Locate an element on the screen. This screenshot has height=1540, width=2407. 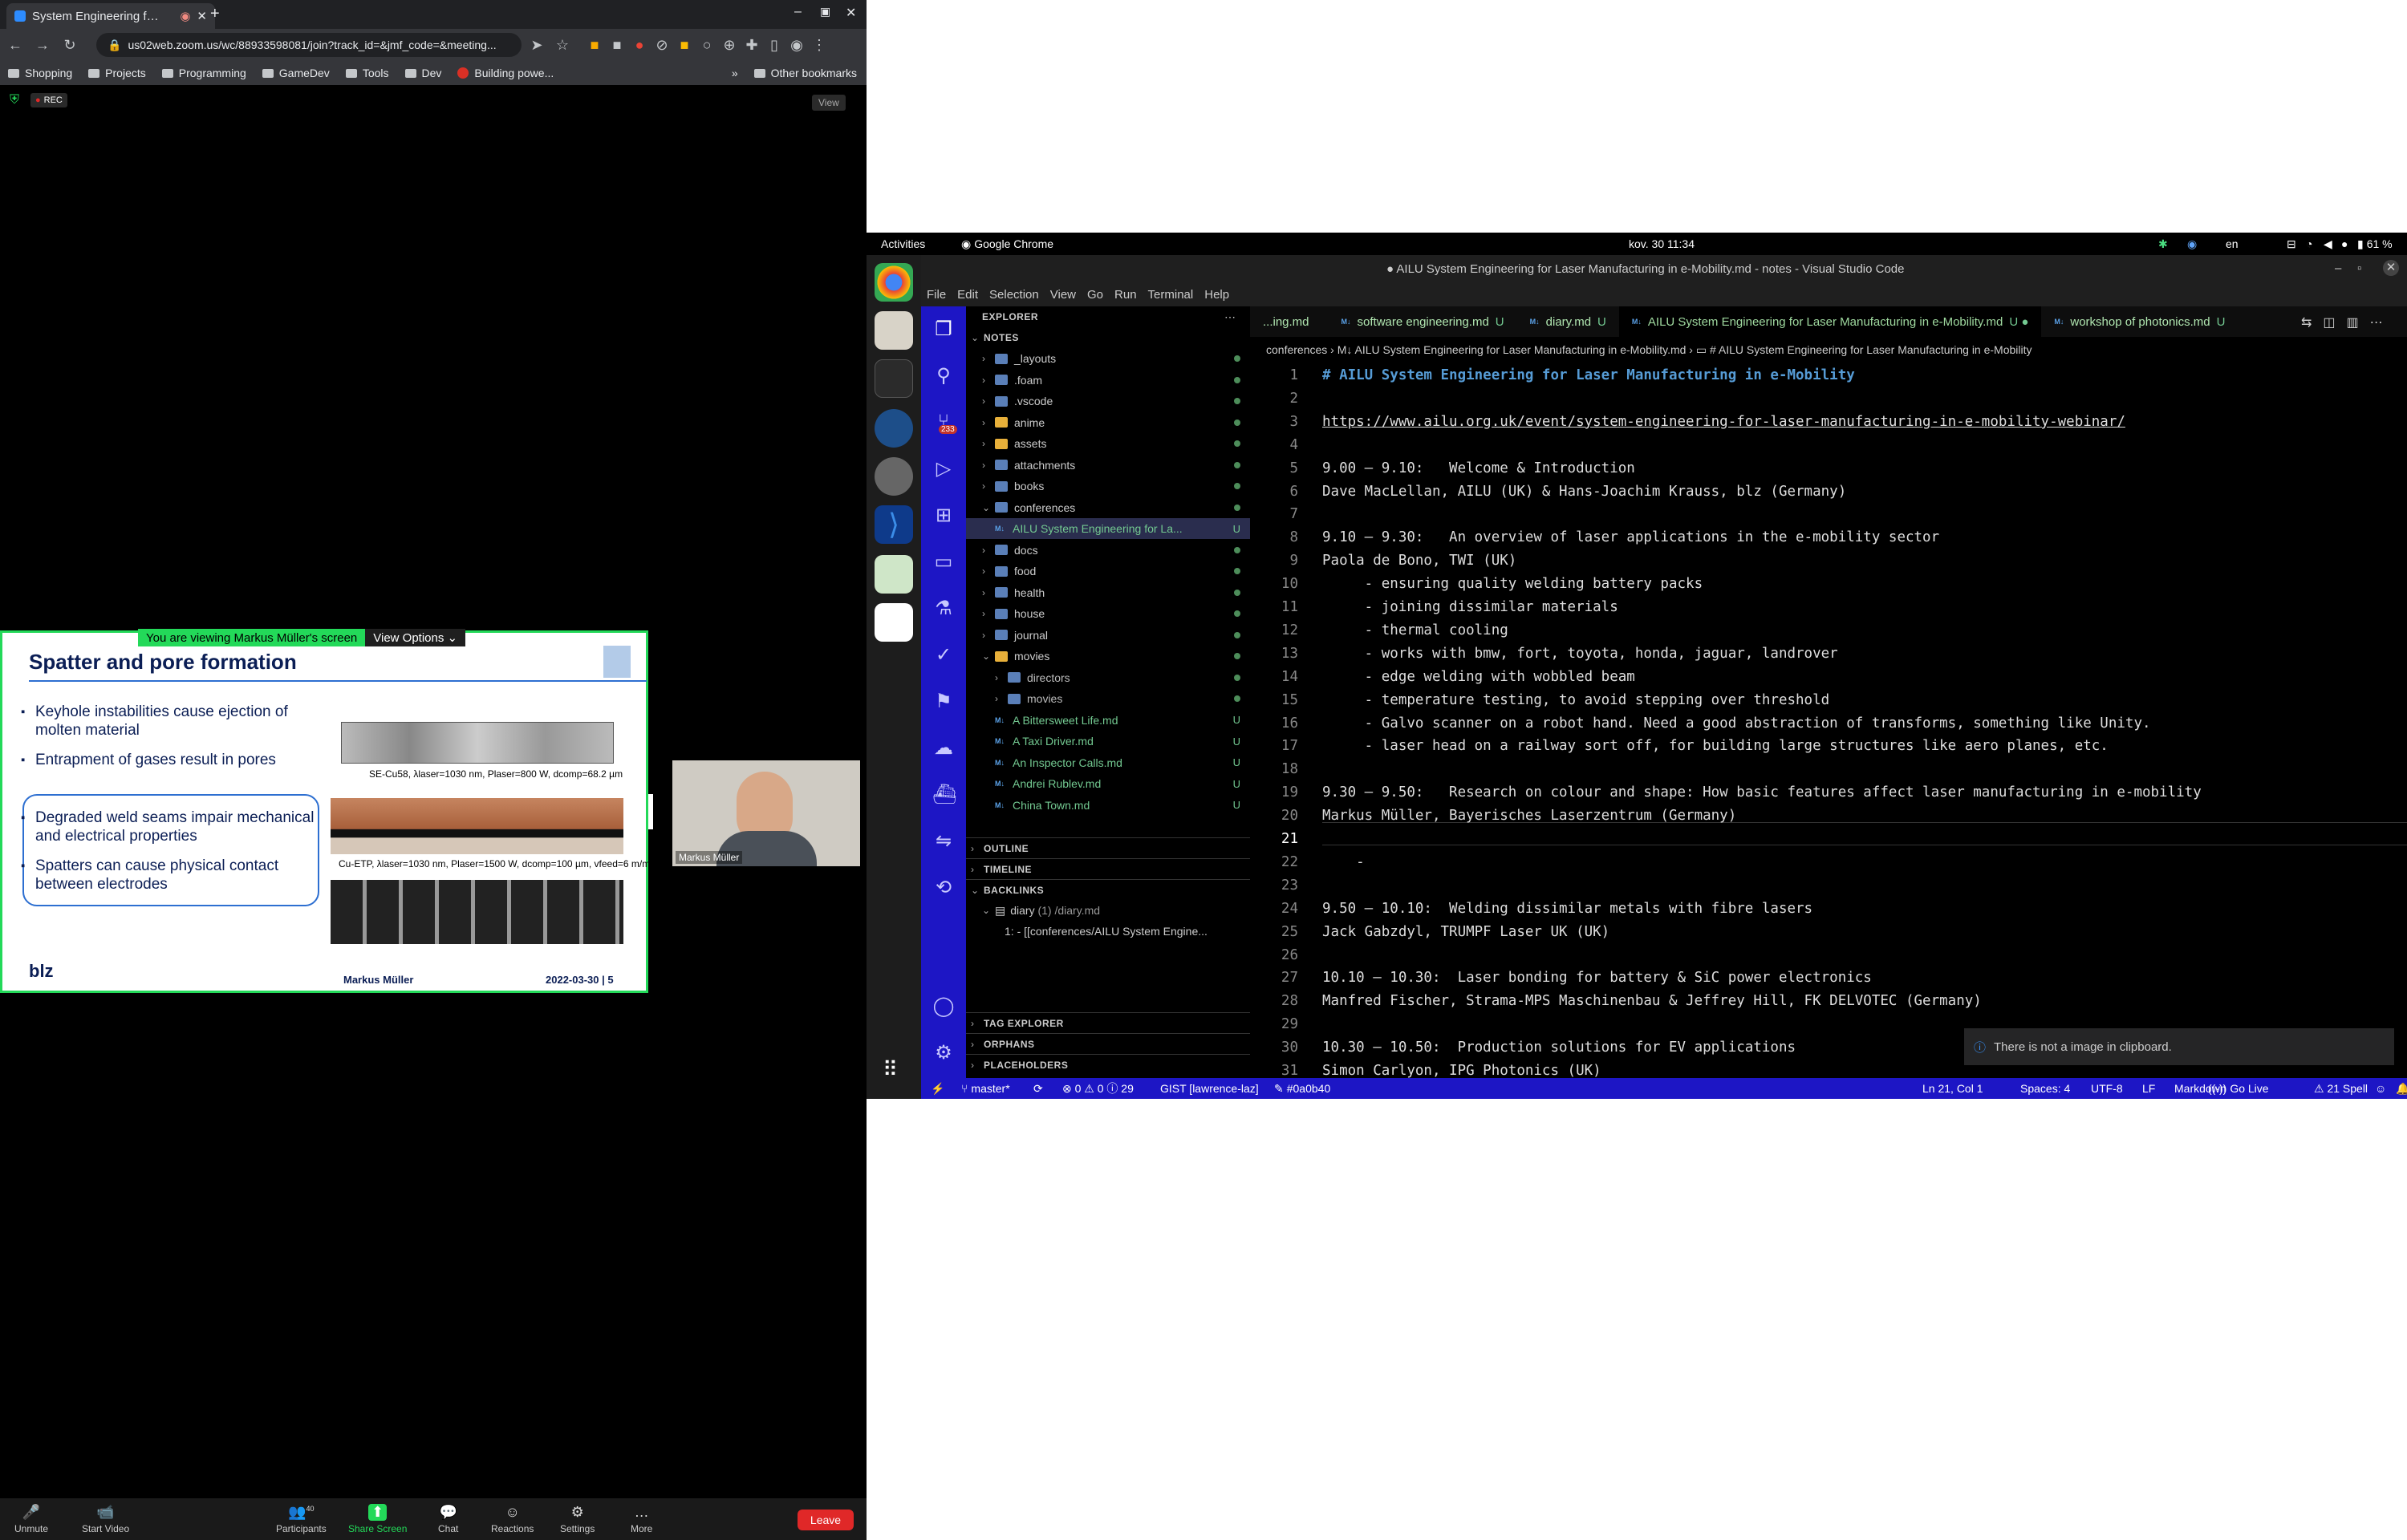
bookmark-folder: Shopping is located at coordinates (40, 73).